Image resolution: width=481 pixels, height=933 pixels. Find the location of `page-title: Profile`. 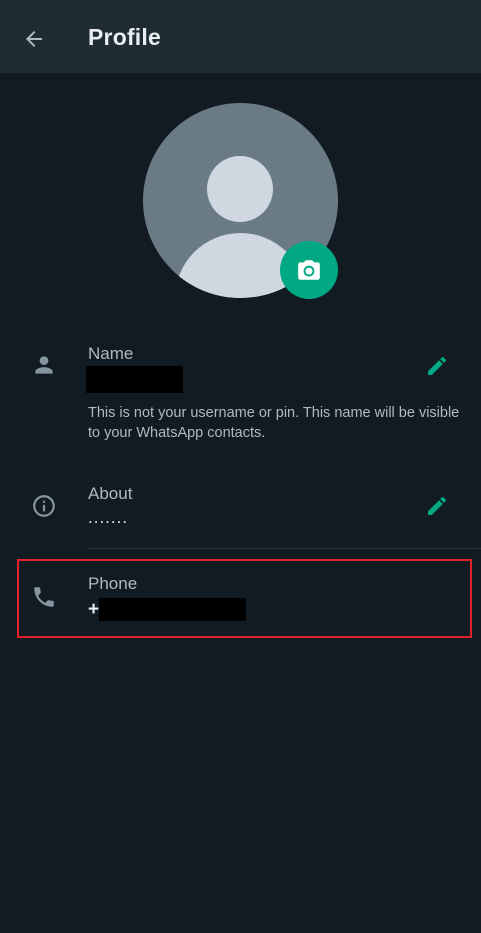

page-title: Profile is located at coordinates (124, 37).